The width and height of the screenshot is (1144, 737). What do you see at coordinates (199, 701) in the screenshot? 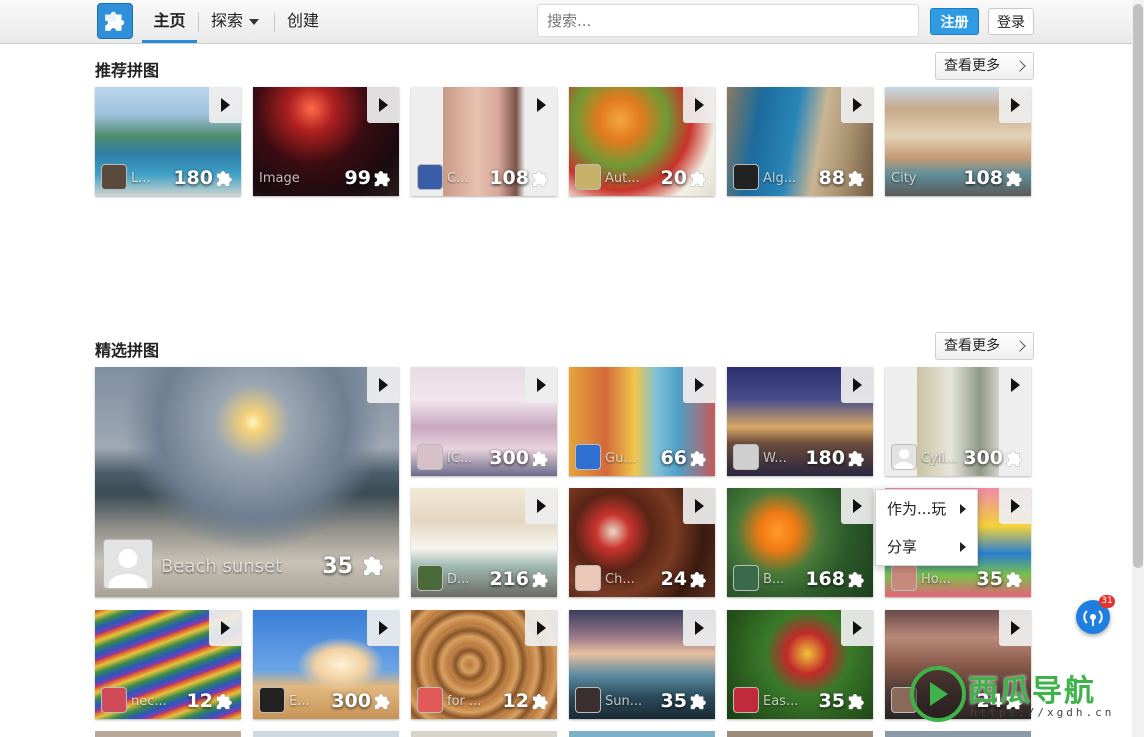
I see `piece-count: 12` at bounding box center [199, 701].